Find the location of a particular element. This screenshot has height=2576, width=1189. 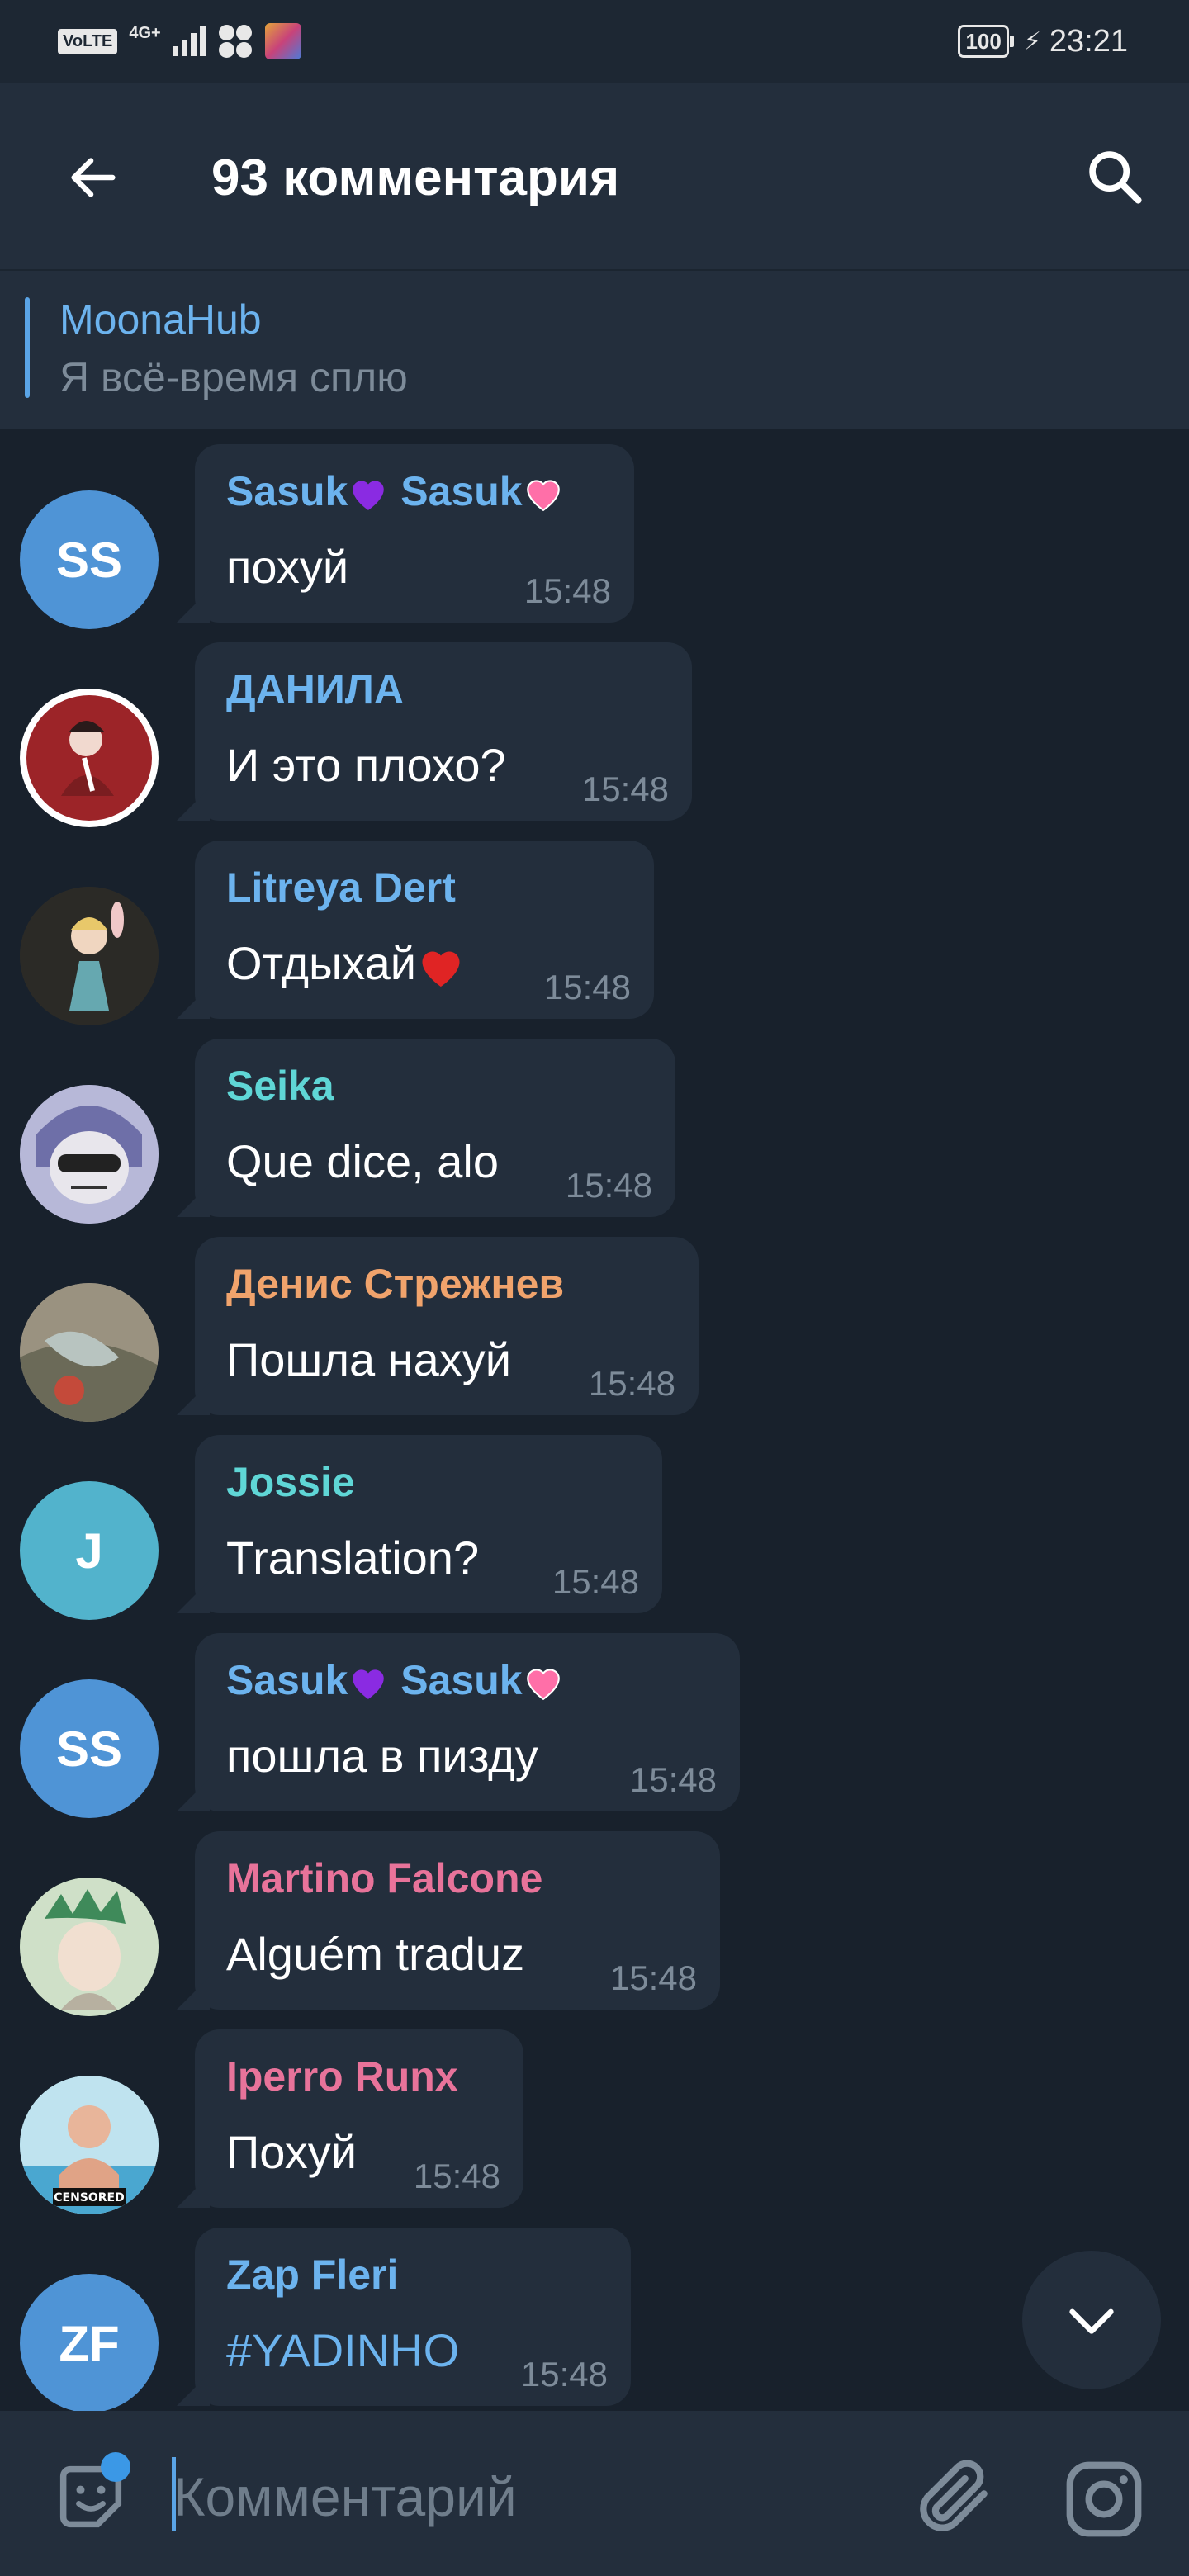

avatar: CENSORED is located at coordinates (89, 2145).